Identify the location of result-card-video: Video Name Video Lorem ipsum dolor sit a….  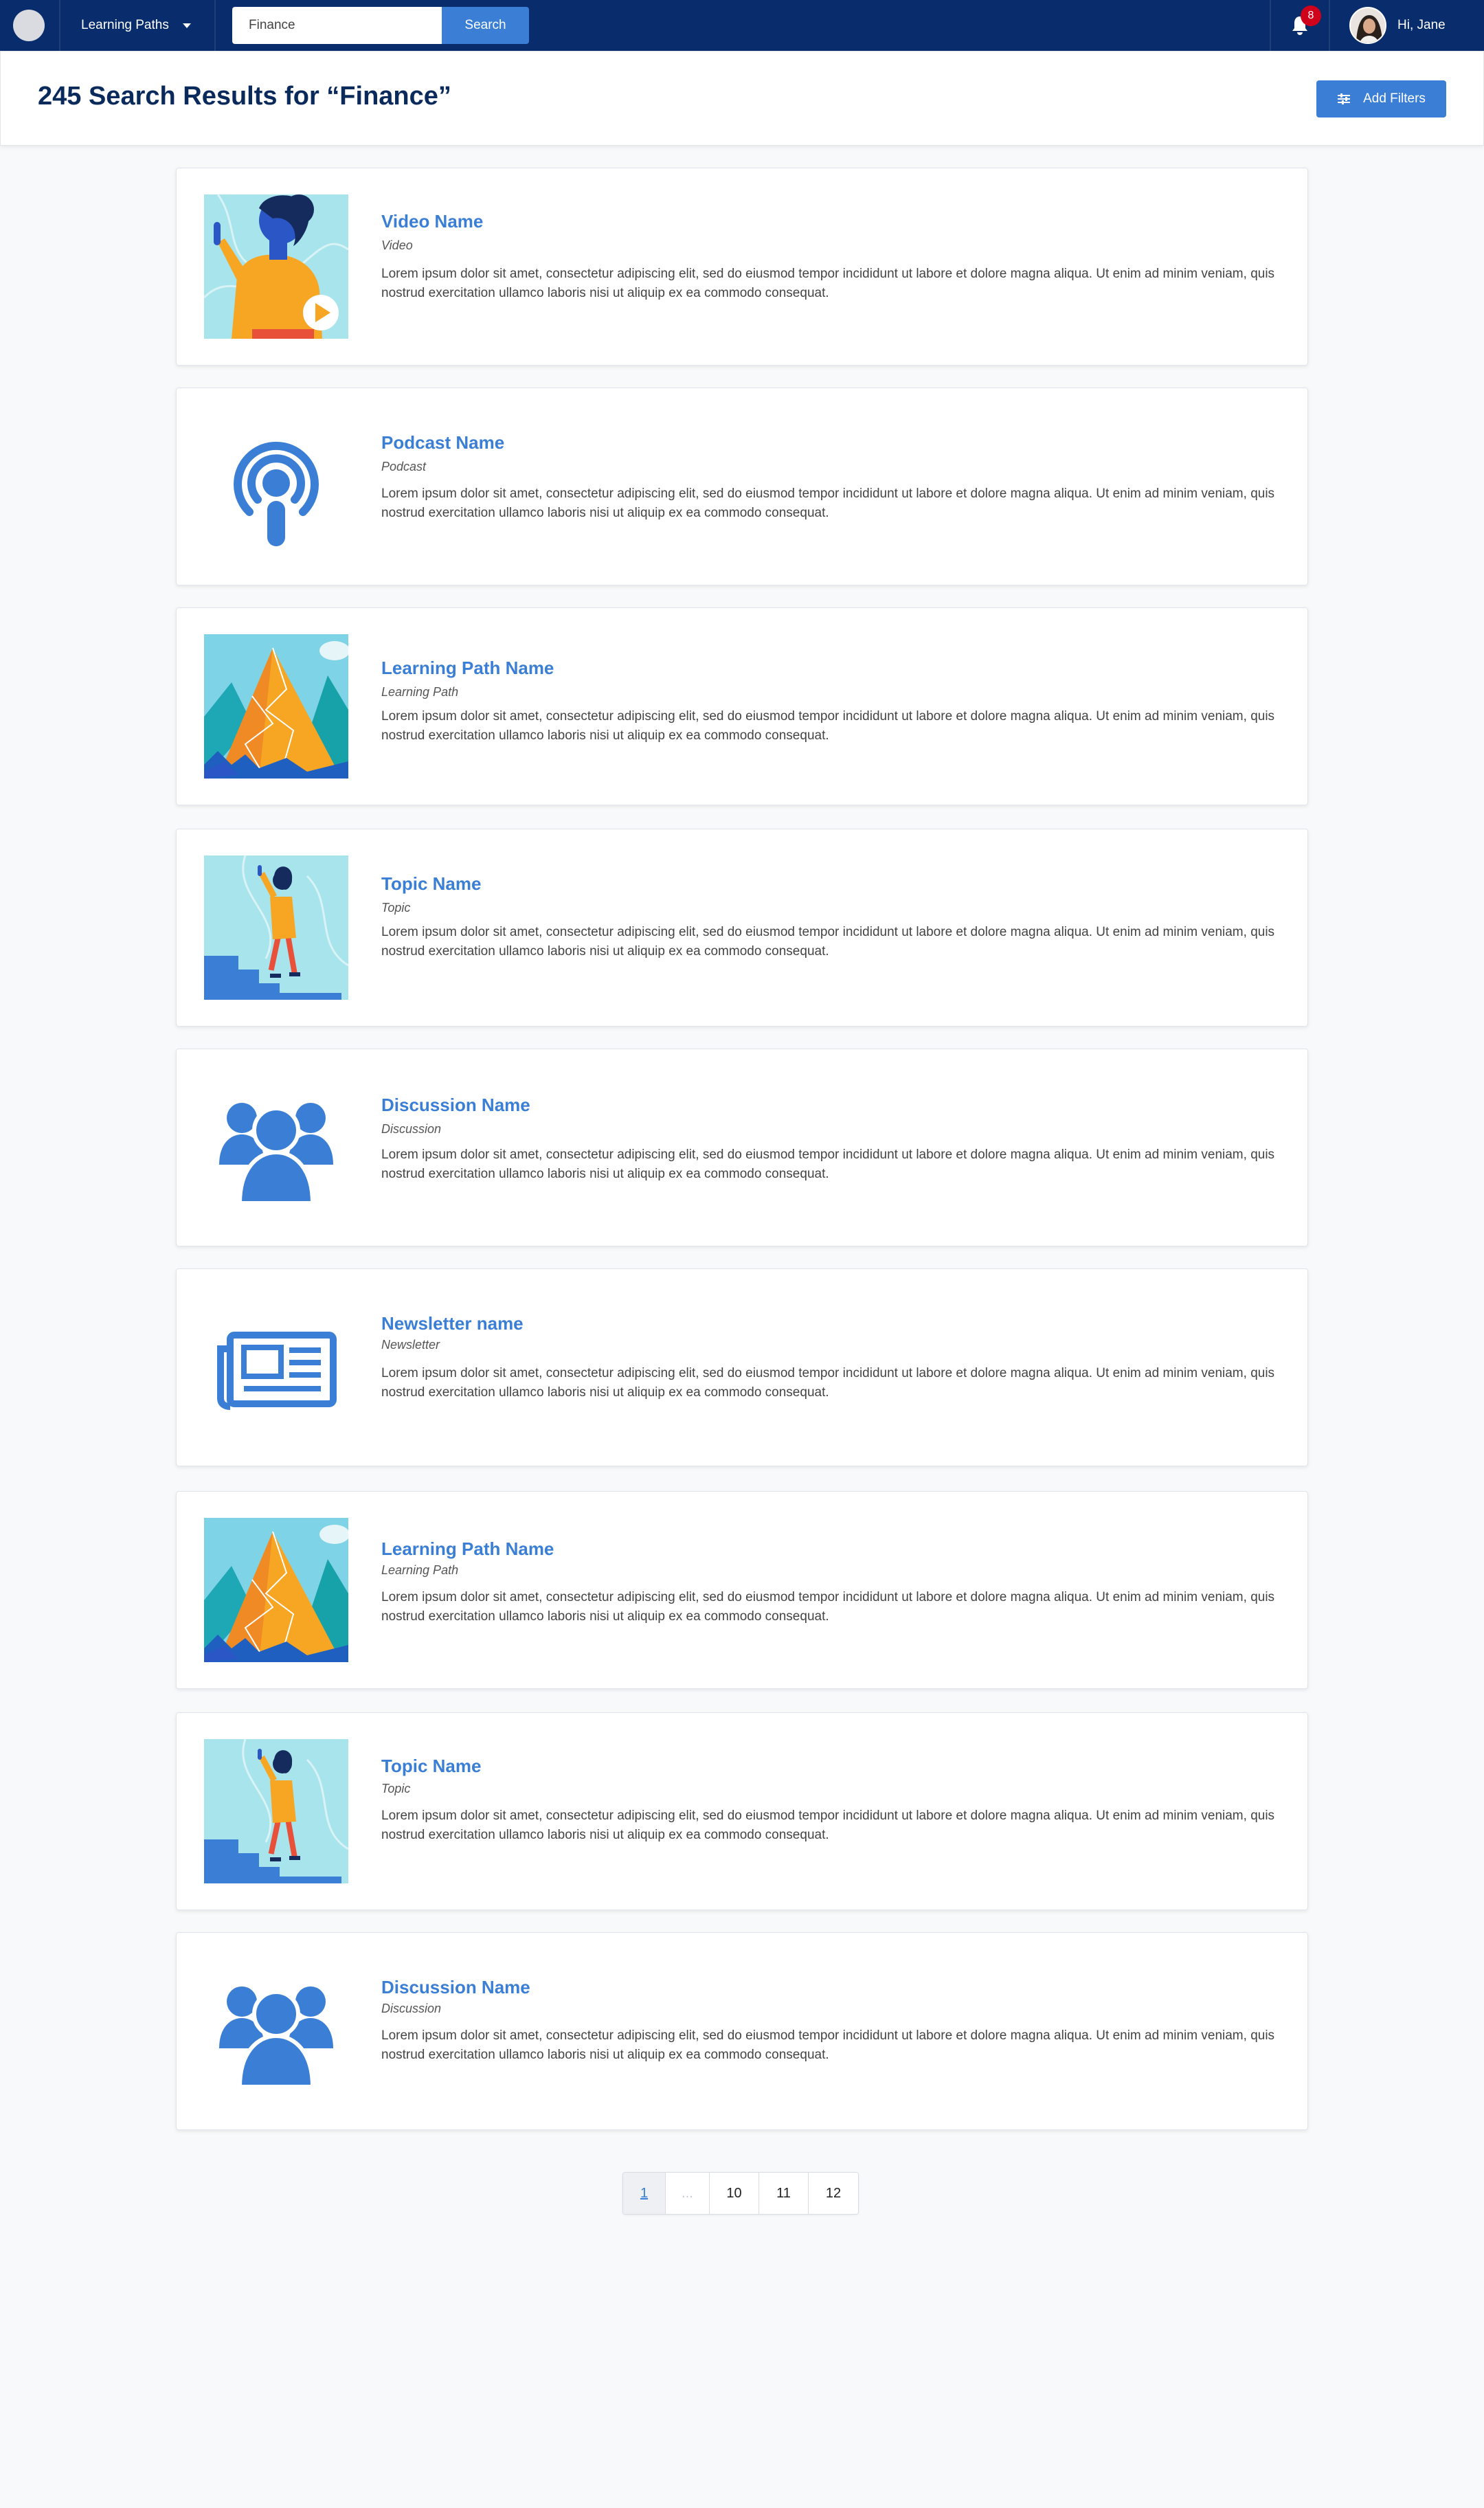
(742, 267).